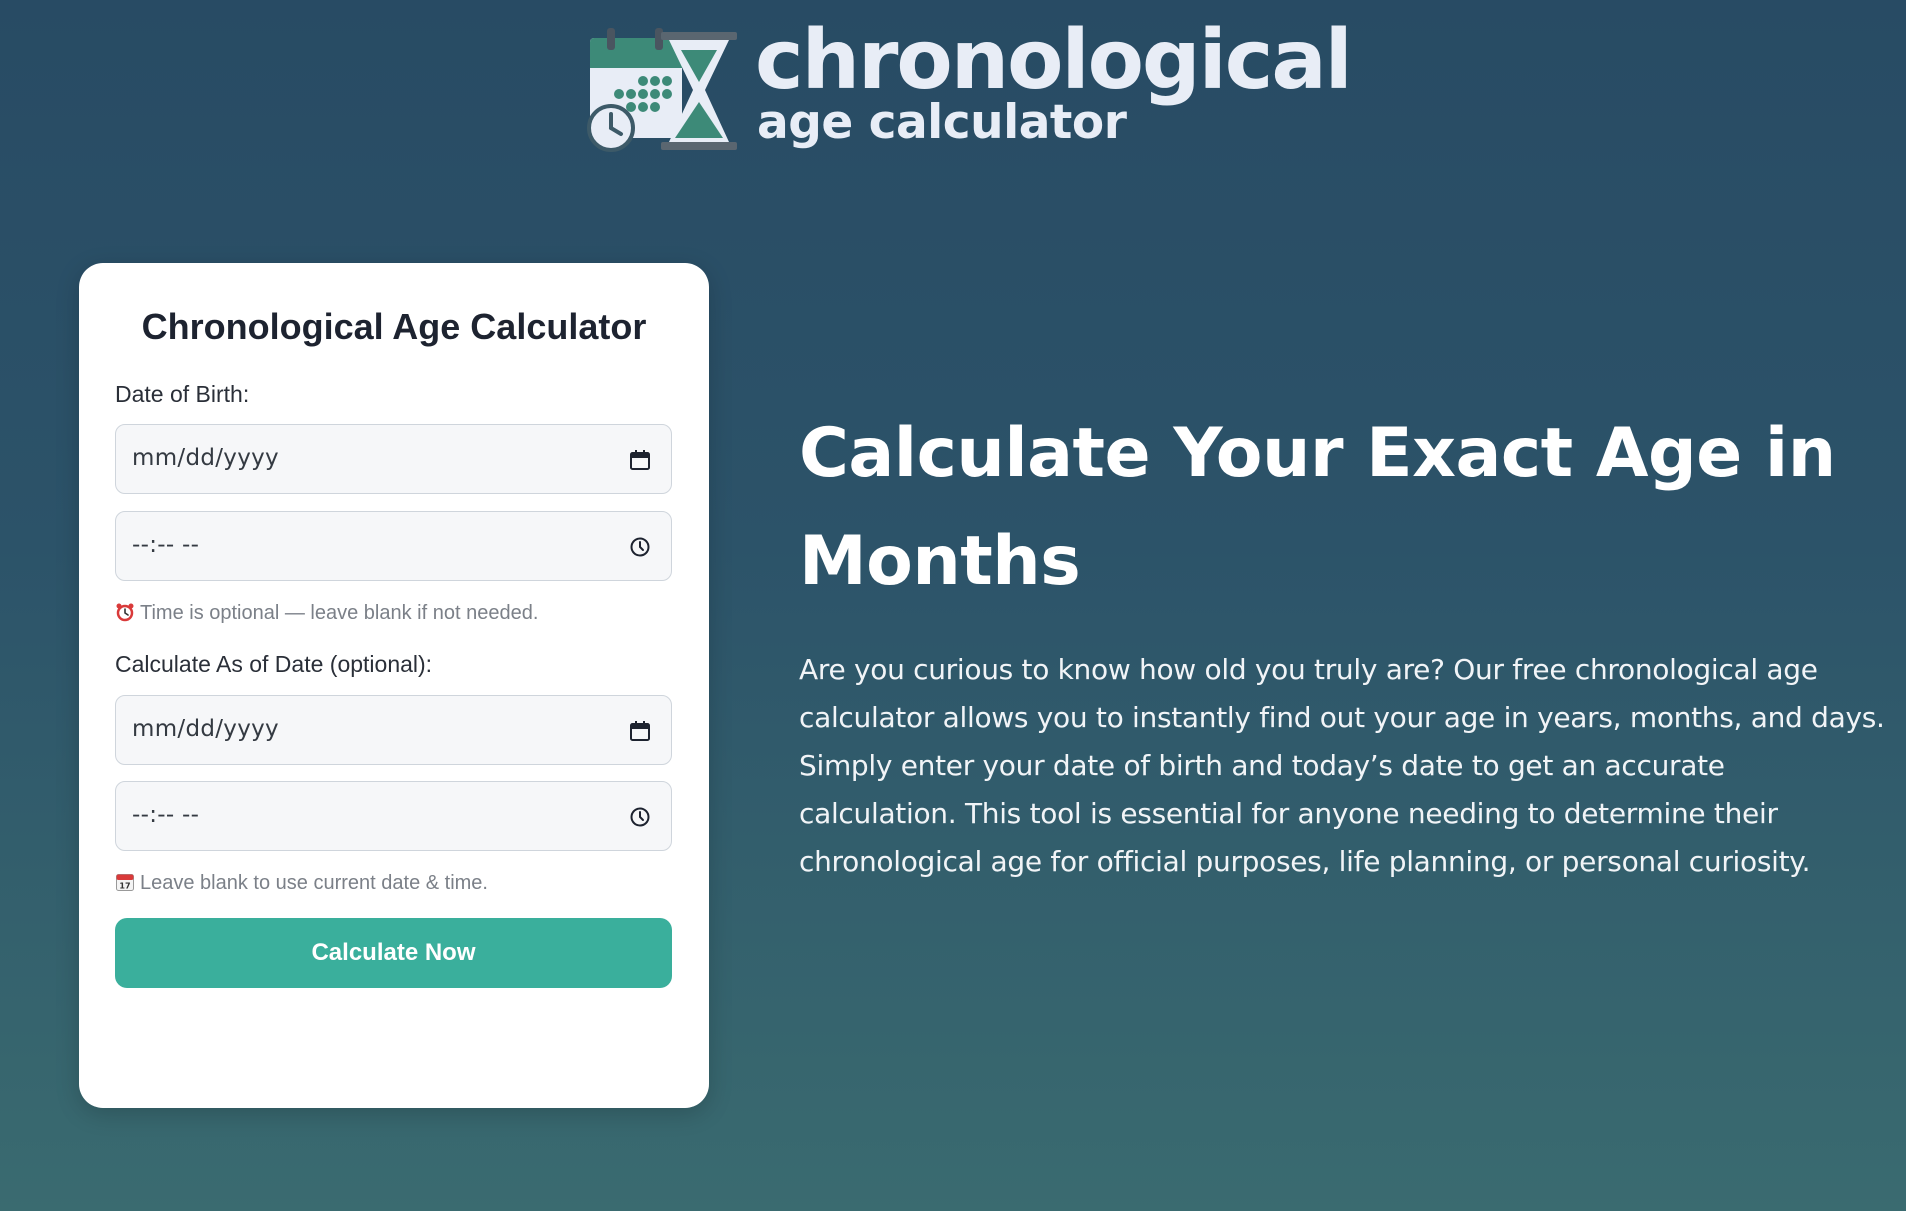 This screenshot has height=1211, width=1906. I want to click on asof-hint-text: Leave blank to use current date & time., so click(314, 883).